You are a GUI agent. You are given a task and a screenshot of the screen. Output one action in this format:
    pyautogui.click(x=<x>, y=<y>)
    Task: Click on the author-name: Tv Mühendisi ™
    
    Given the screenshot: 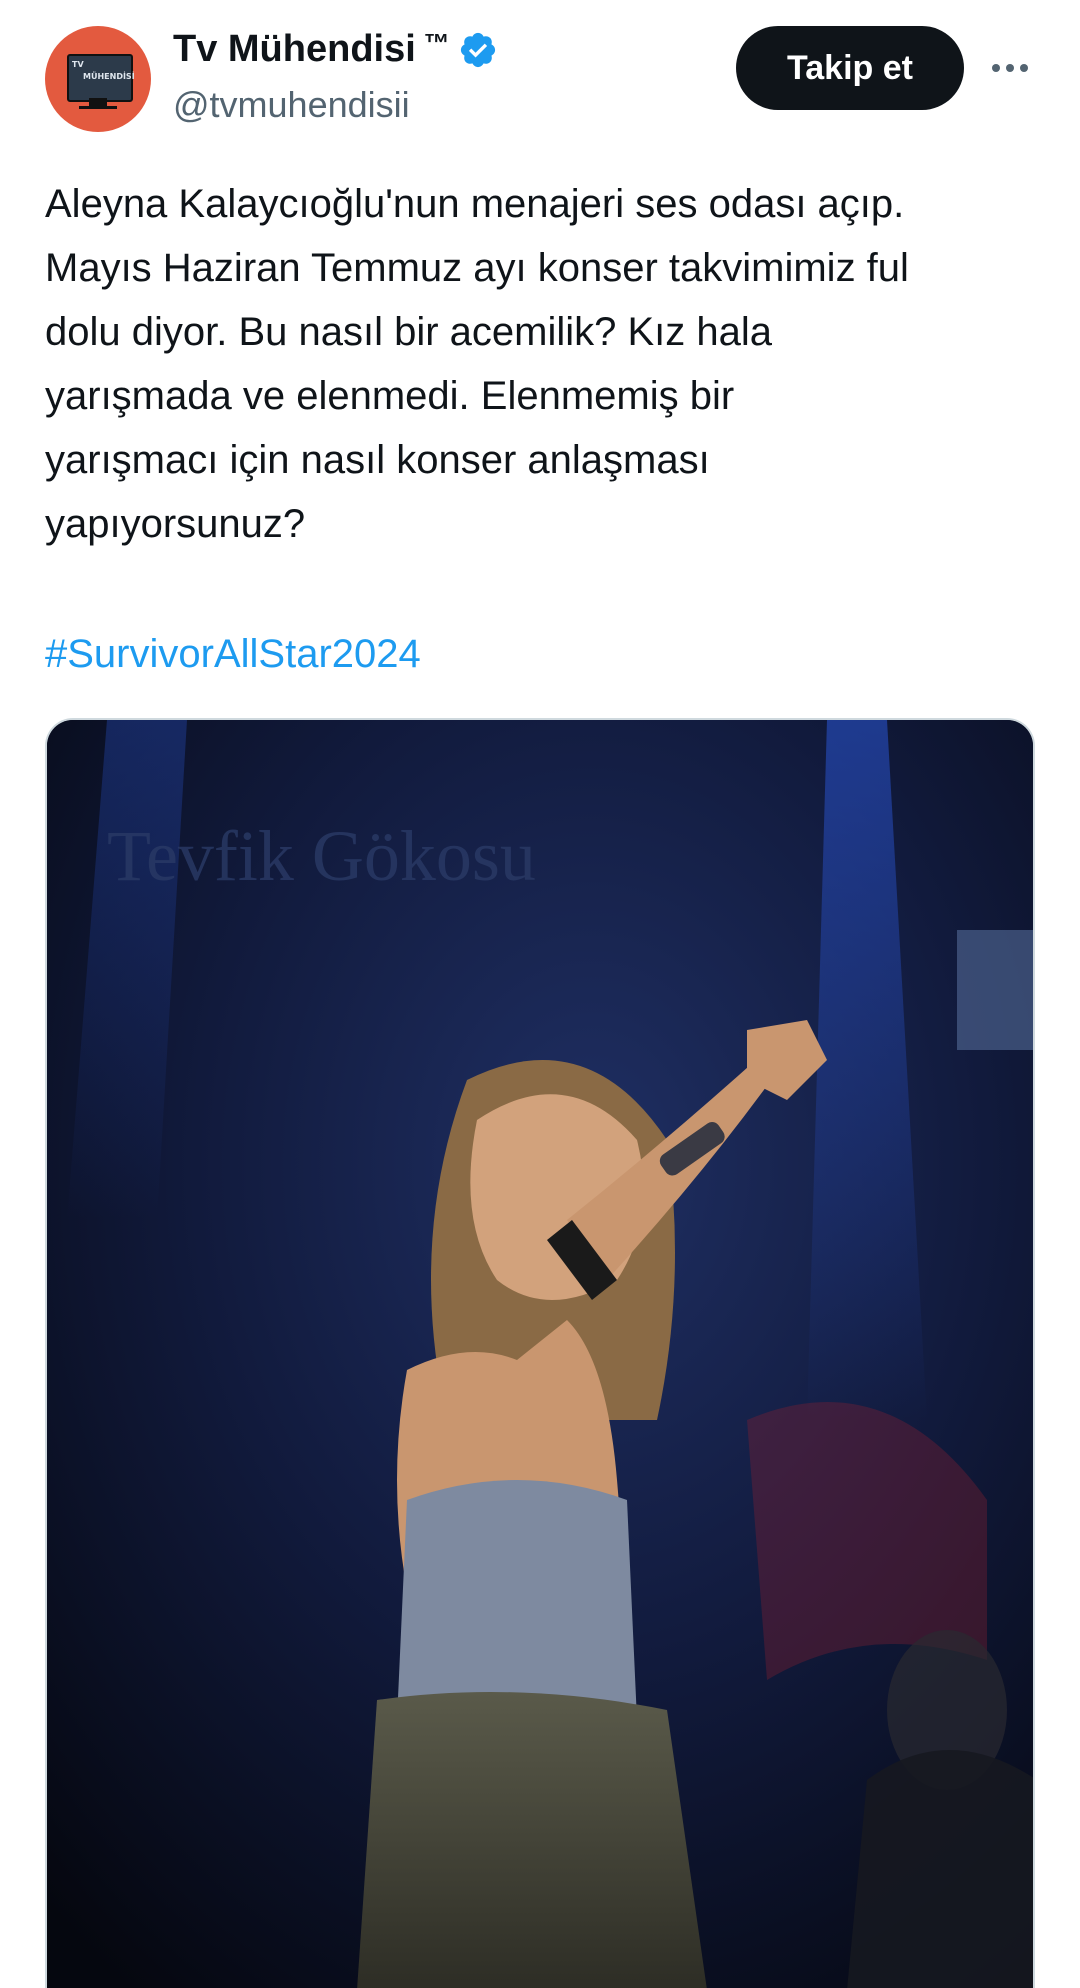 What is the action you would take?
    pyautogui.click(x=335, y=49)
    